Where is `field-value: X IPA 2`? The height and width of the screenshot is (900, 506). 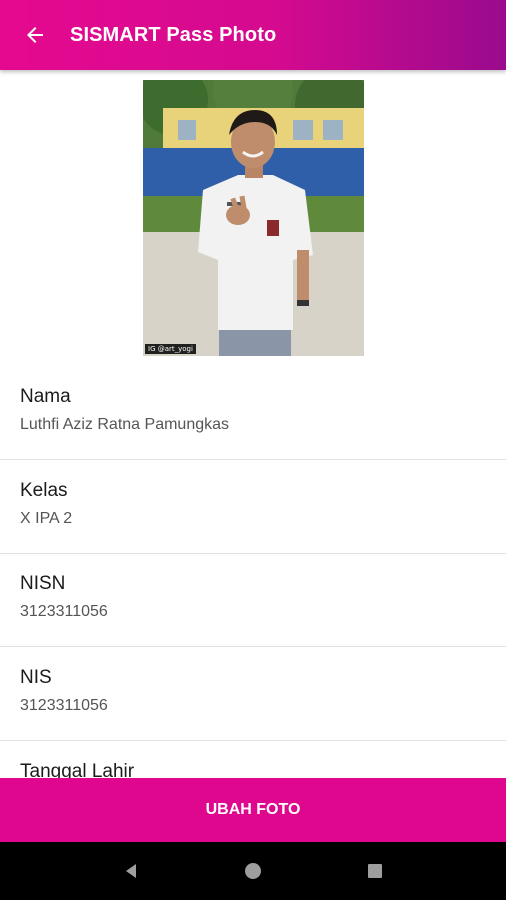 field-value: X IPA 2 is located at coordinates (46, 518).